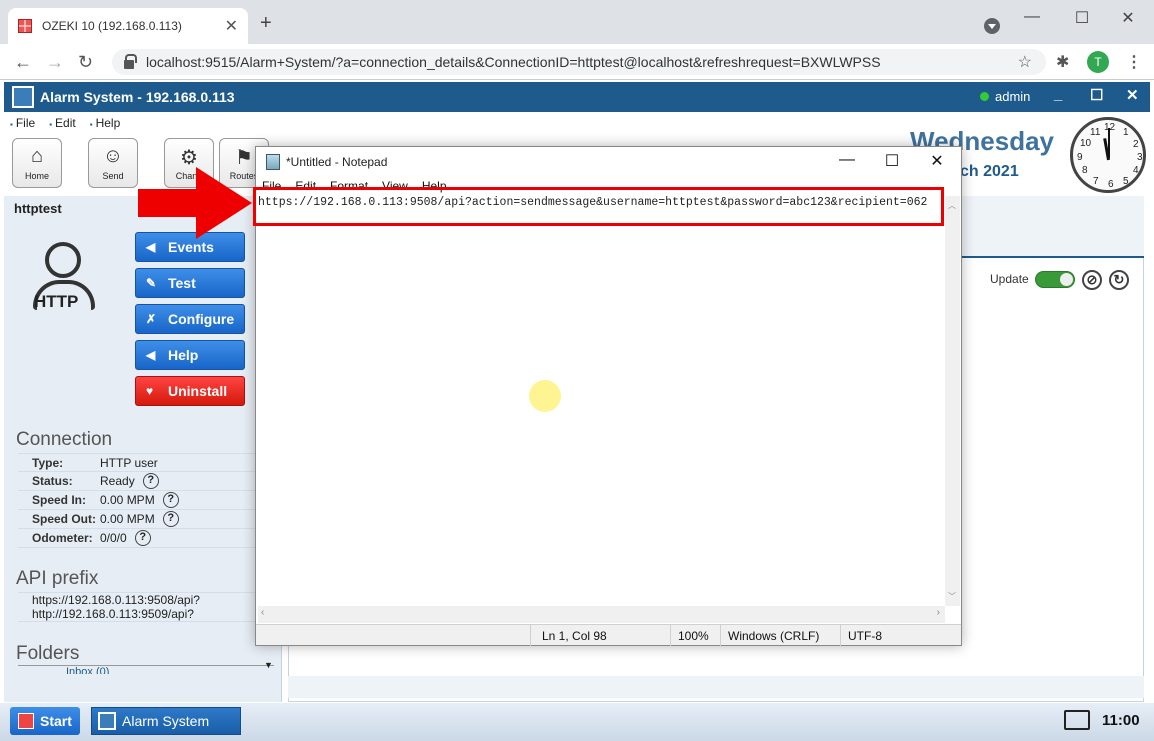  What do you see at coordinates (113, 156) in the screenshot?
I see `user-send-icon: ☺` at bounding box center [113, 156].